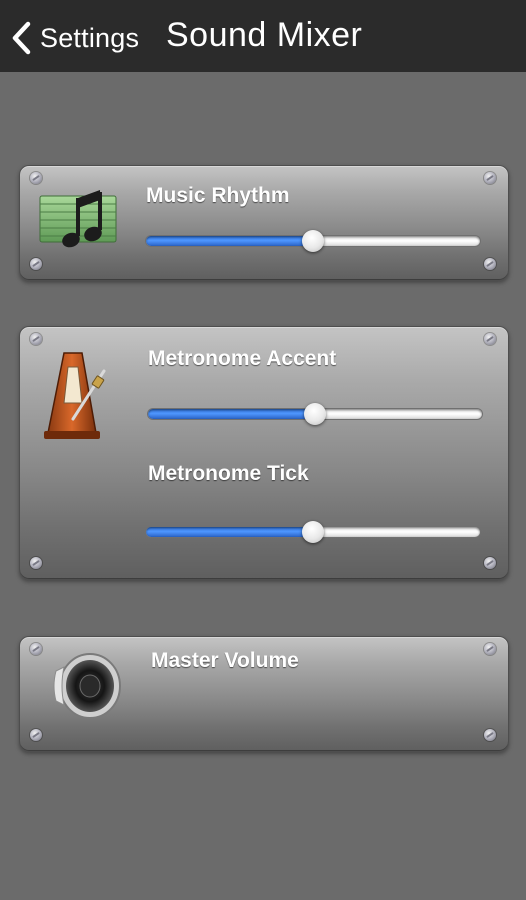 This screenshot has height=900, width=526. I want to click on music-note-icon, so click(78, 219).